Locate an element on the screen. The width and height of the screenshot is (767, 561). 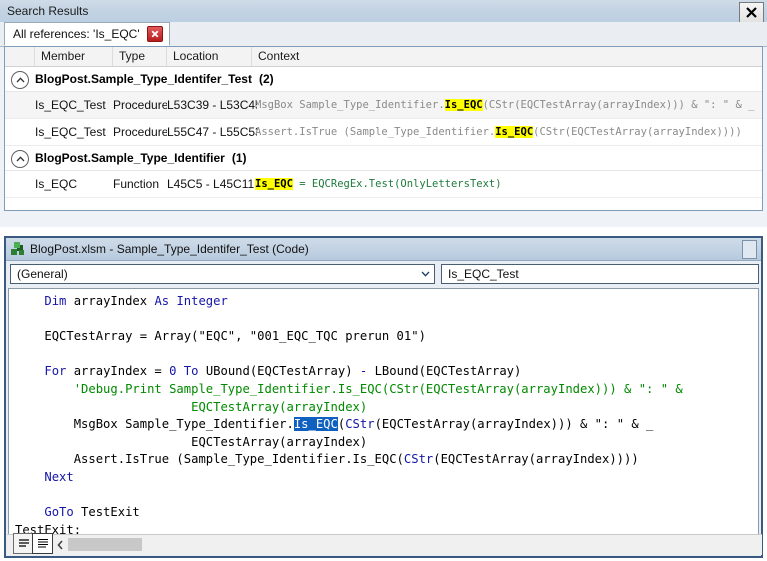
code-token: 0 is located at coordinates (176, 371).